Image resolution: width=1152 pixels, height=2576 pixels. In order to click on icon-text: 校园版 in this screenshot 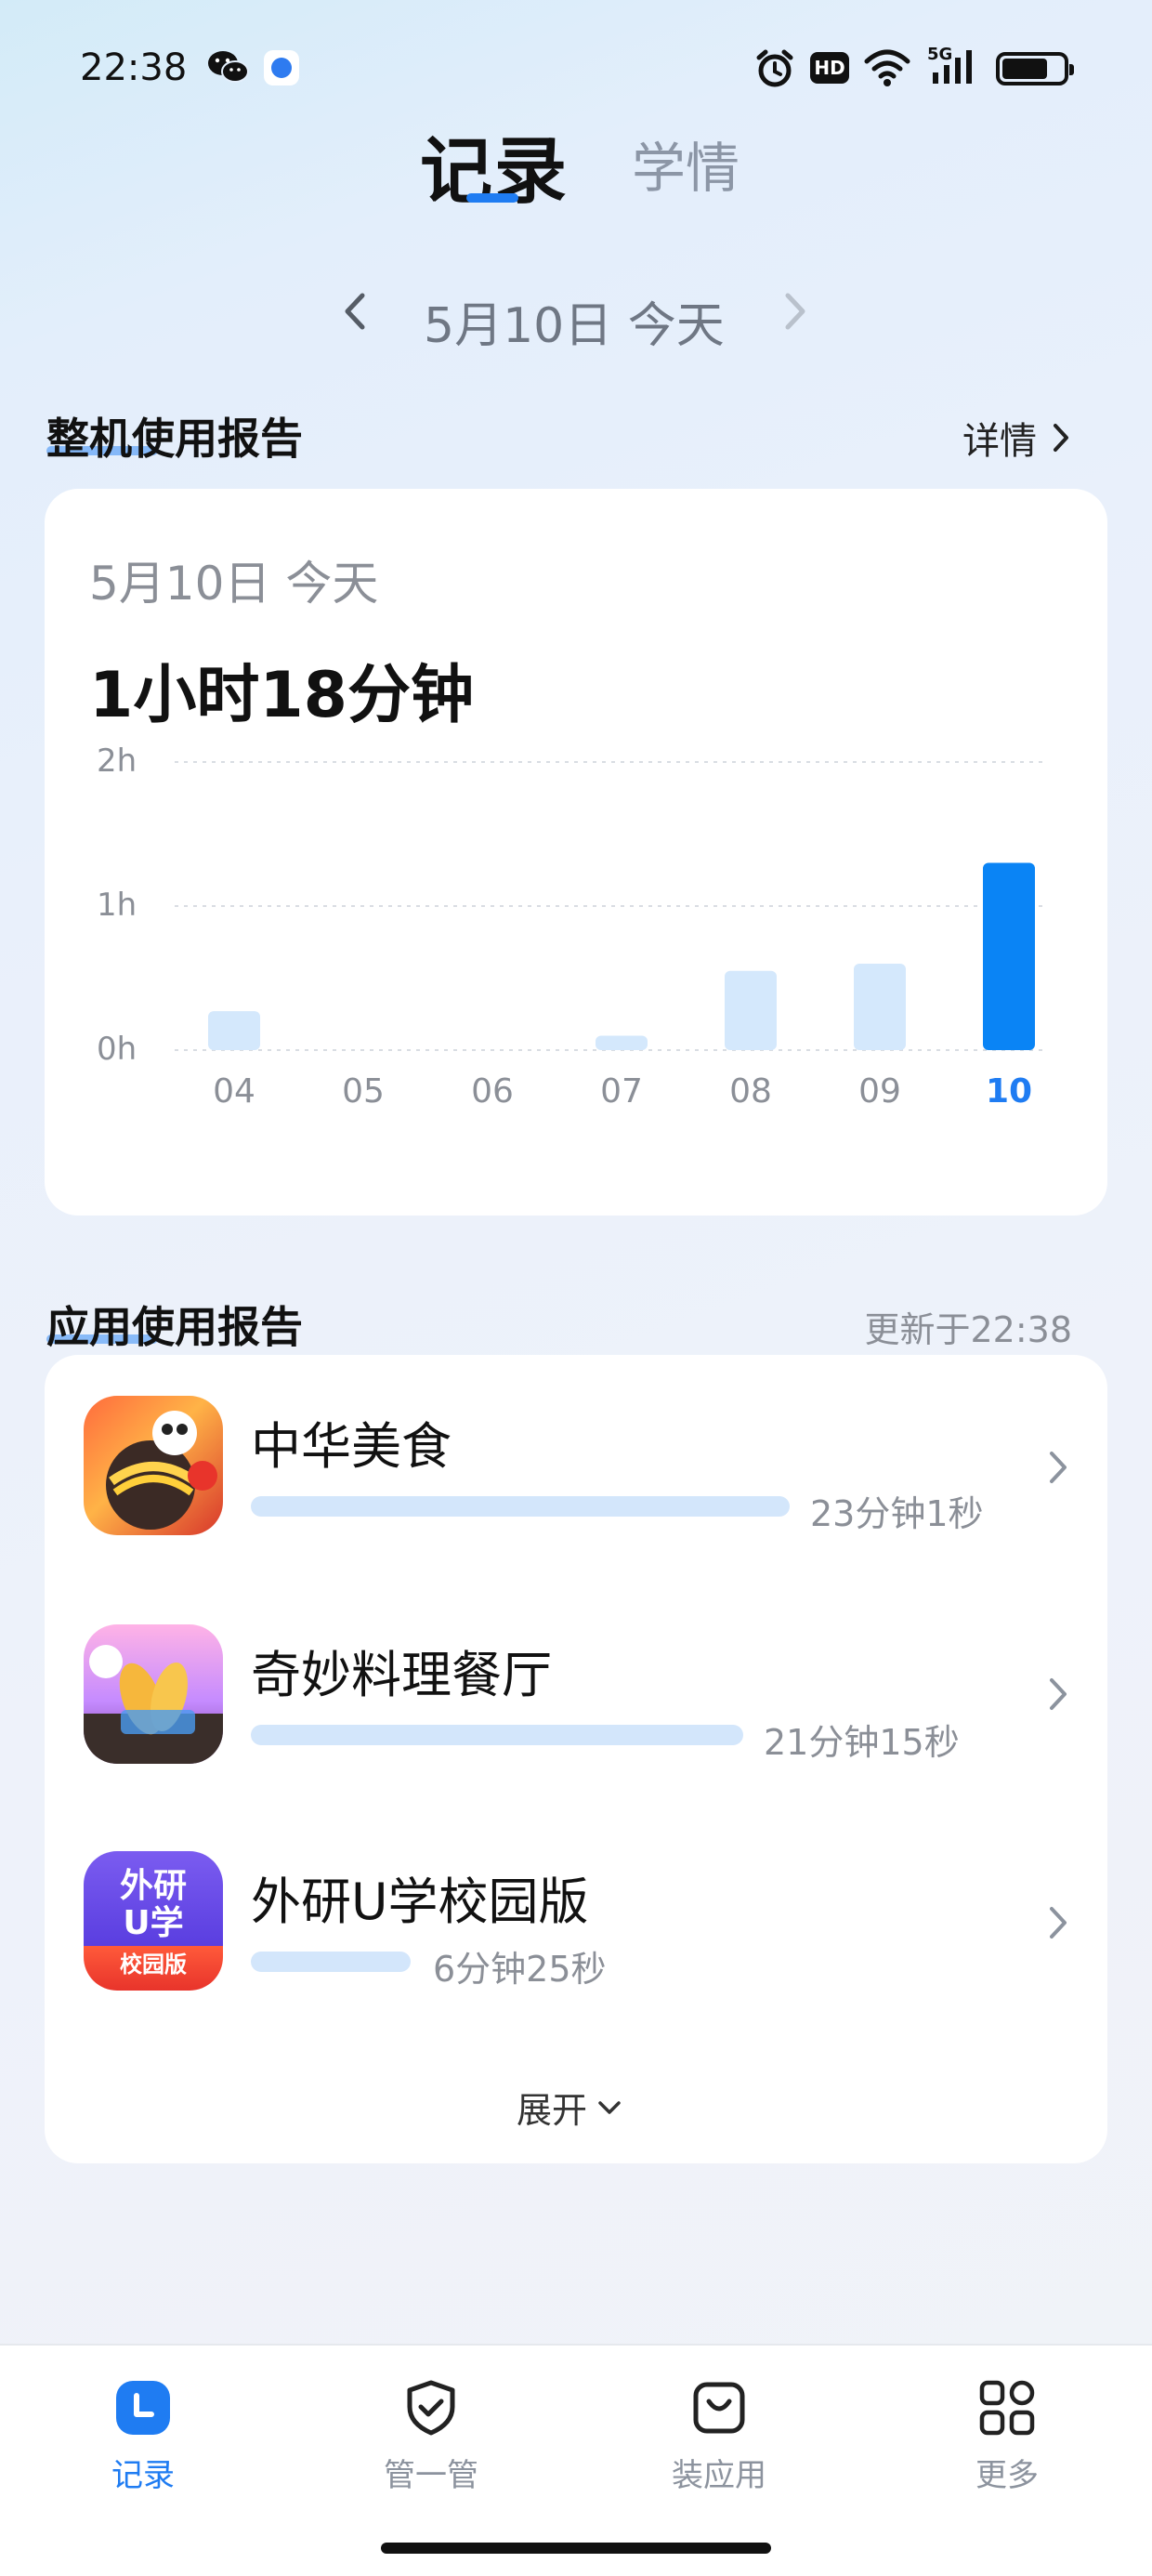, I will do `click(153, 1965)`.